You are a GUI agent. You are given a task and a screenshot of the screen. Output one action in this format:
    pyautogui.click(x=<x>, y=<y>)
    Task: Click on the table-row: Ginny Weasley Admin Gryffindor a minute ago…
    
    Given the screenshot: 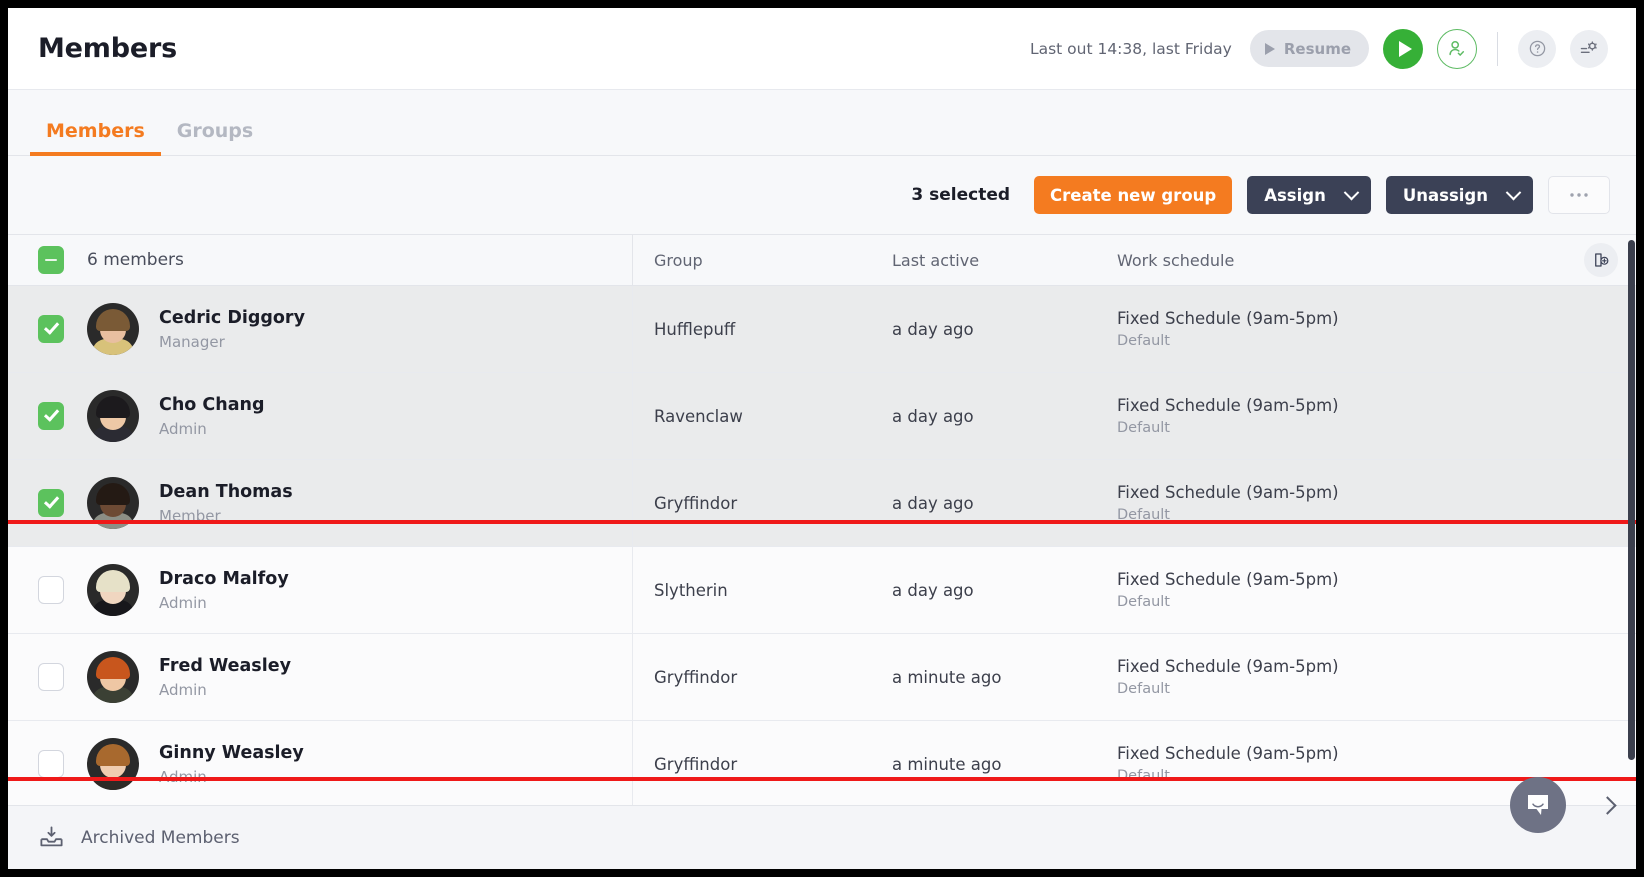 What is the action you would take?
    pyautogui.click(x=822, y=764)
    